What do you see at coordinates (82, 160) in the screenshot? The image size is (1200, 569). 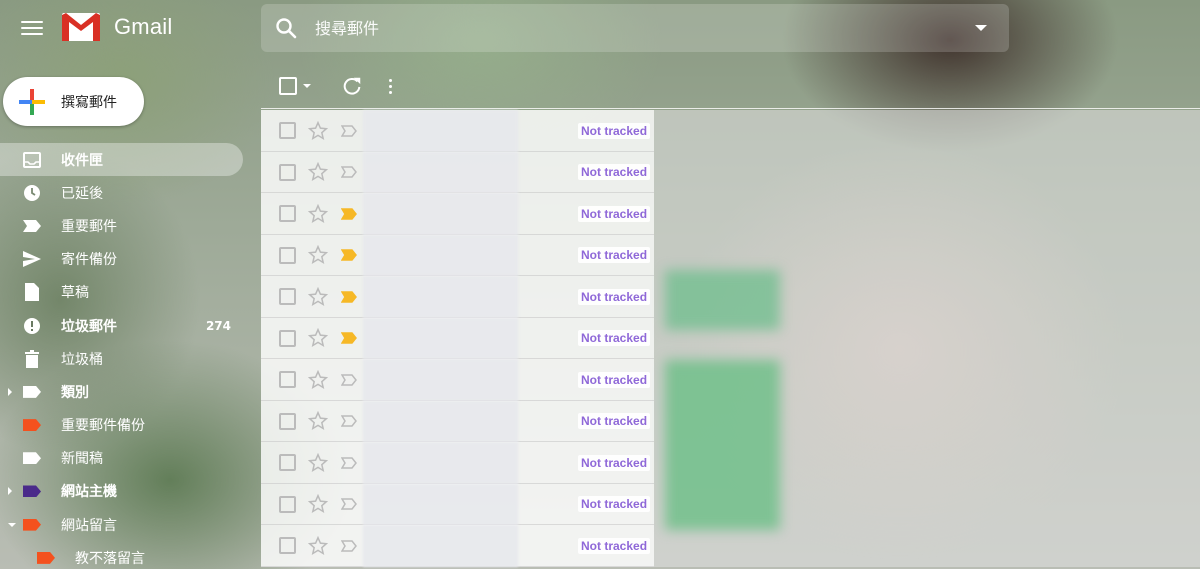 I see `sidebar-item-label: 收件匣` at bounding box center [82, 160].